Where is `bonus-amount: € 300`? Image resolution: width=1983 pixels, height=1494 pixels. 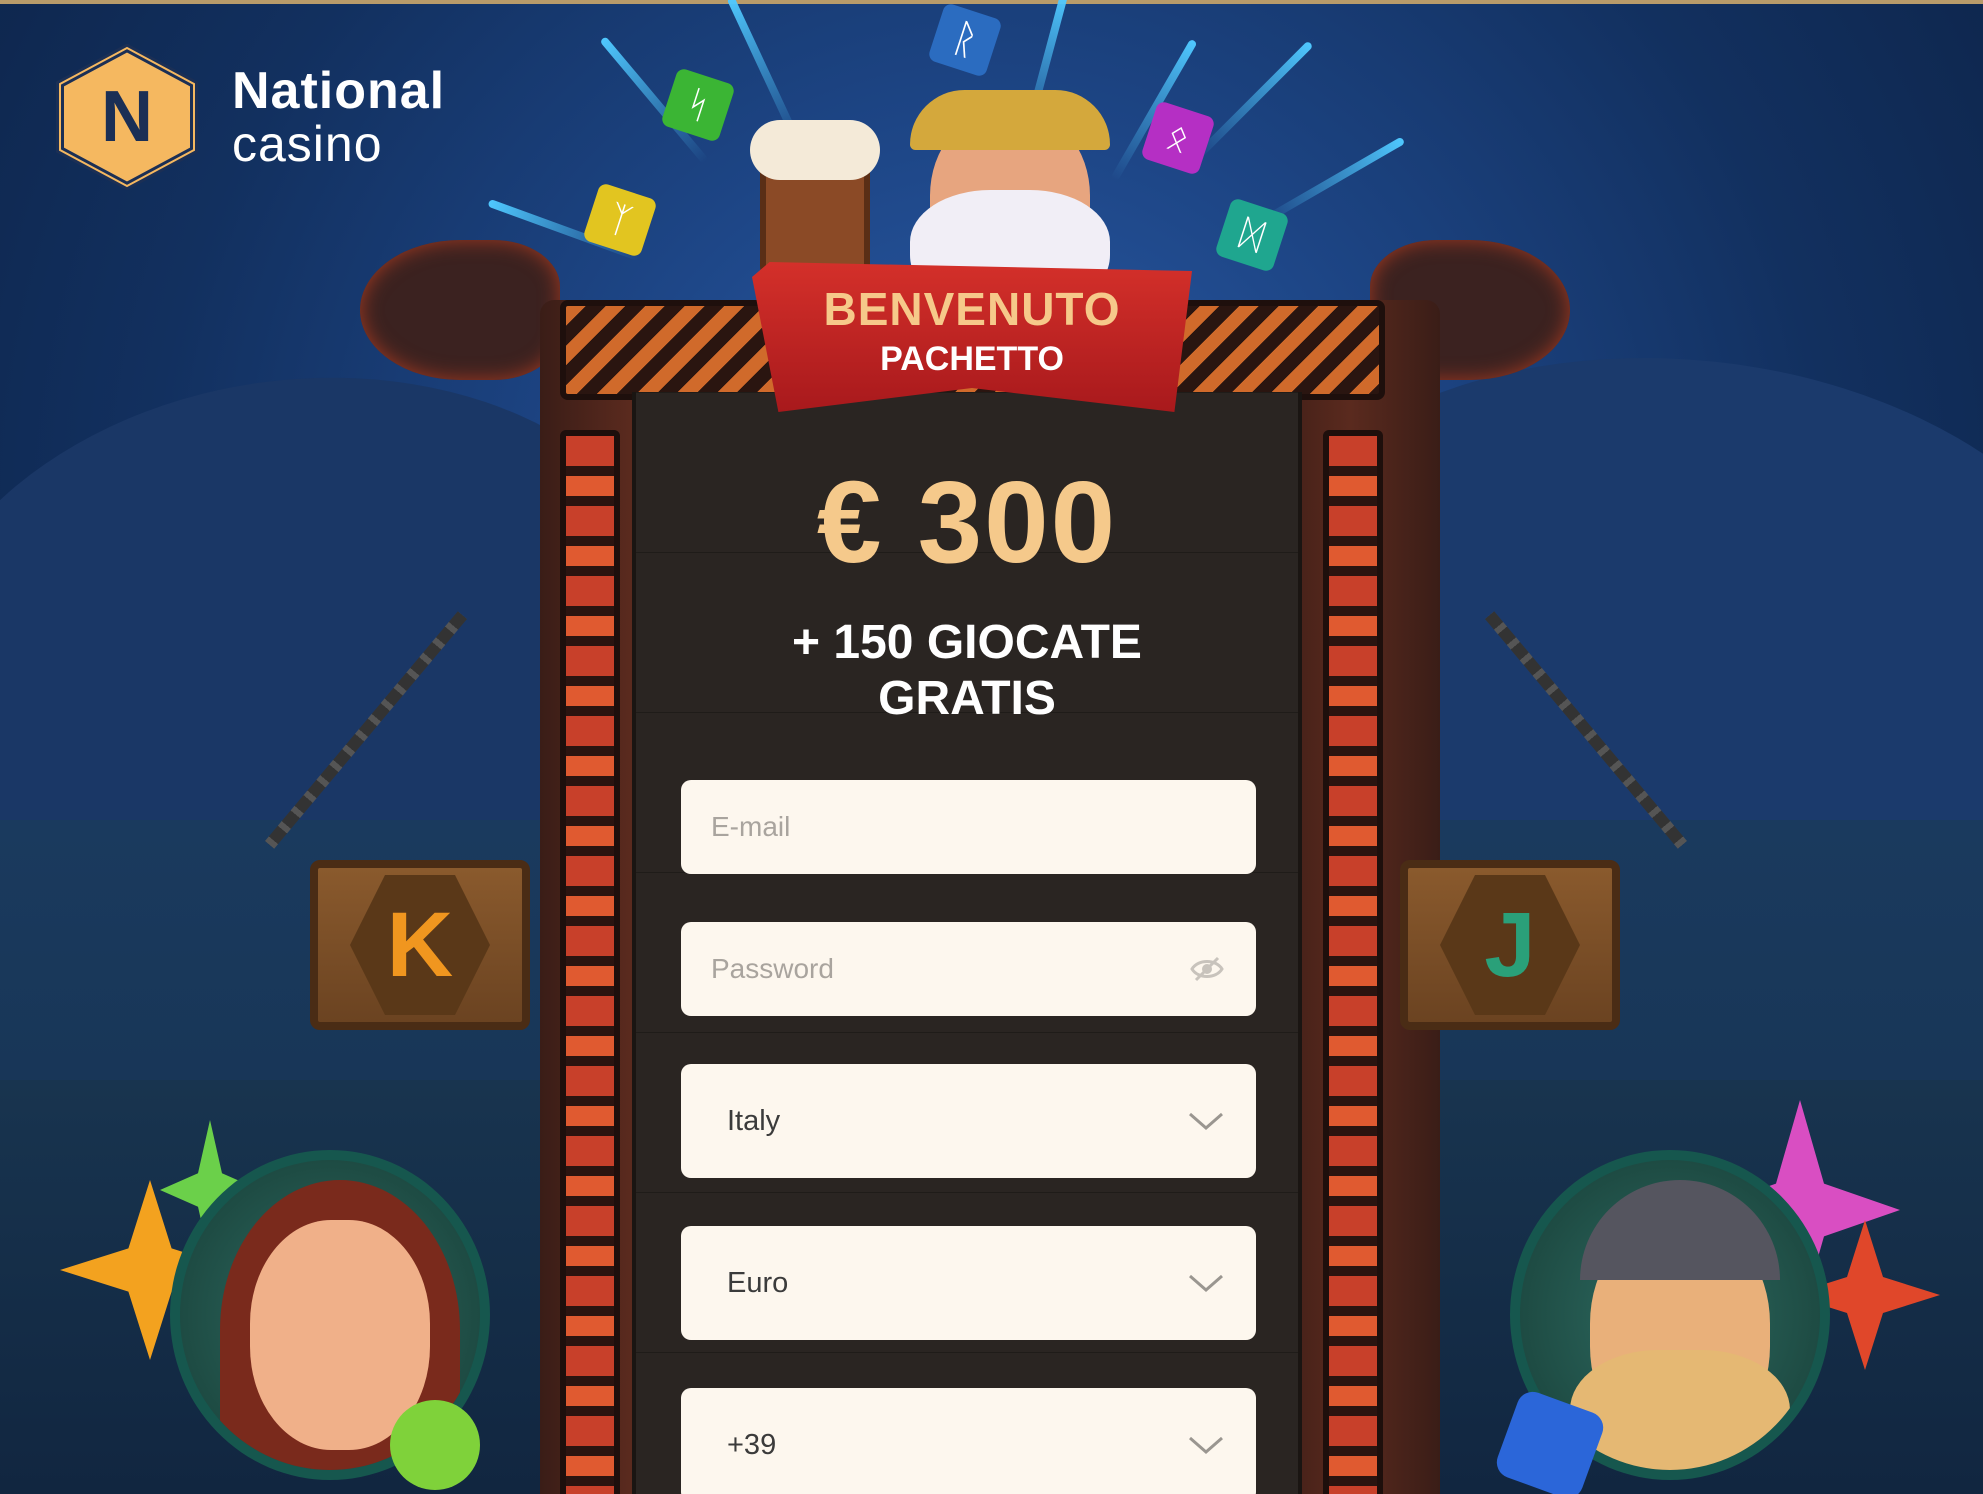
bonus-amount: € 300 is located at coordinates (967, 522).